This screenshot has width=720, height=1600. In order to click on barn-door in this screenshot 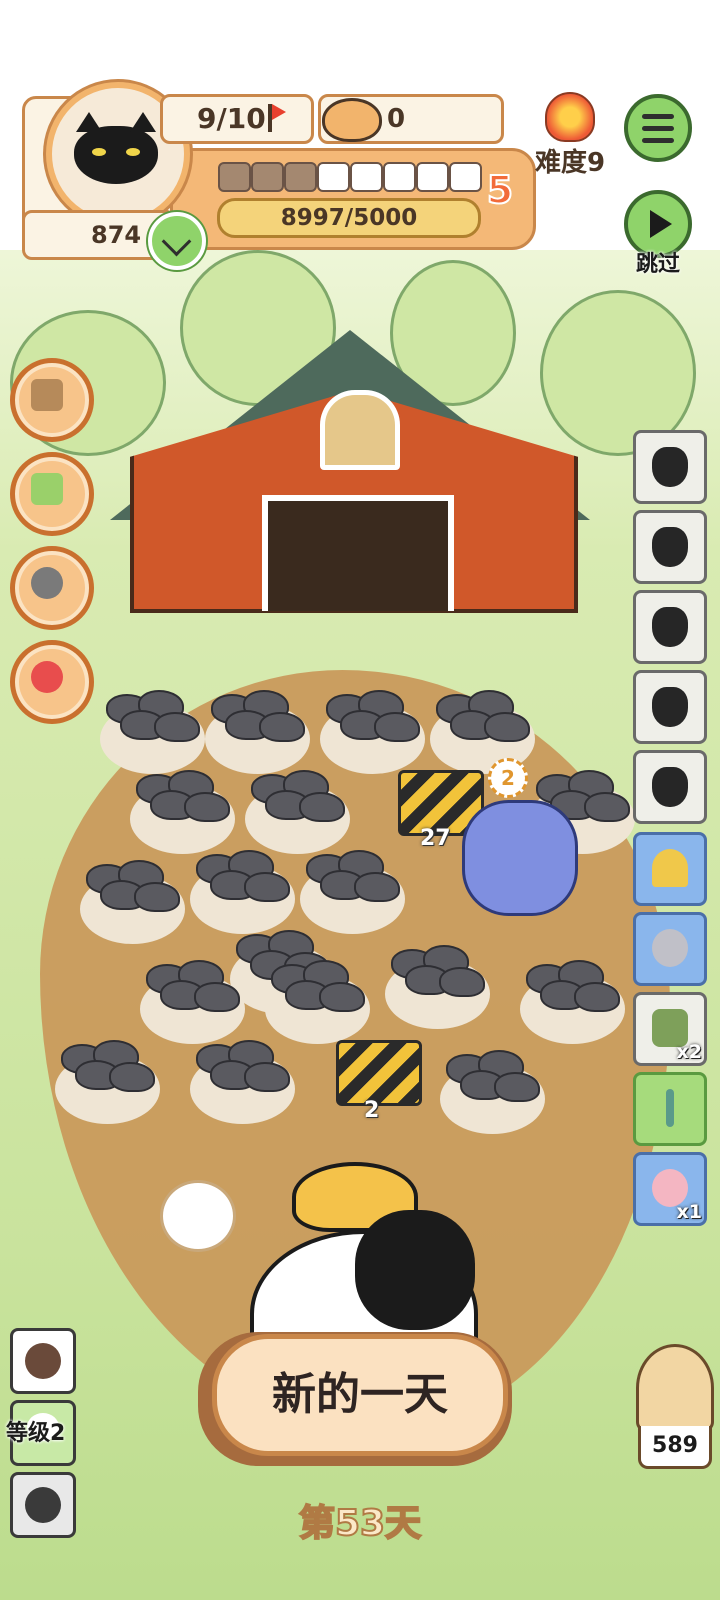, I will do `click(358, 553)`.